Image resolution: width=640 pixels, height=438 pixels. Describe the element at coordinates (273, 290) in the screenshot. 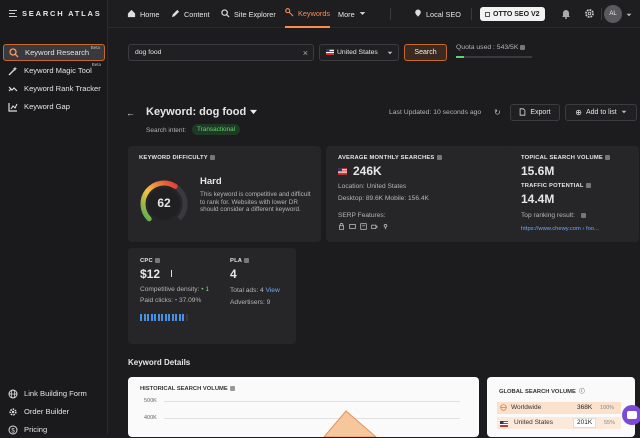

I see `view-link: View` at that location.